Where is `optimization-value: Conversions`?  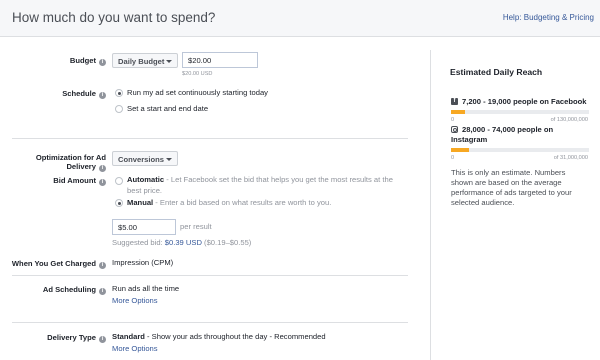 optimization-value: Conversions is located at coordinates (141, 159).